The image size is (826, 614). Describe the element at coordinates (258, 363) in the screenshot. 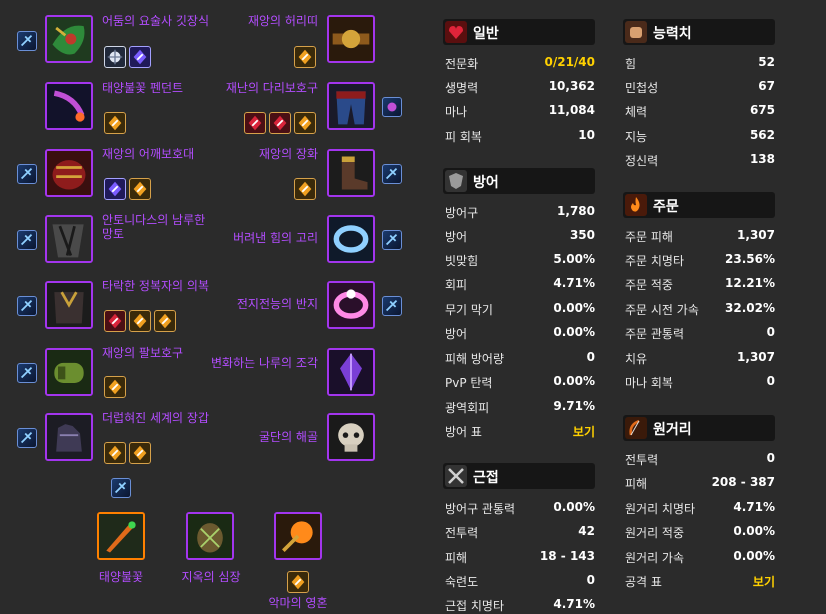

I see `item-name: 변화하는 나루의 조각` at that location.